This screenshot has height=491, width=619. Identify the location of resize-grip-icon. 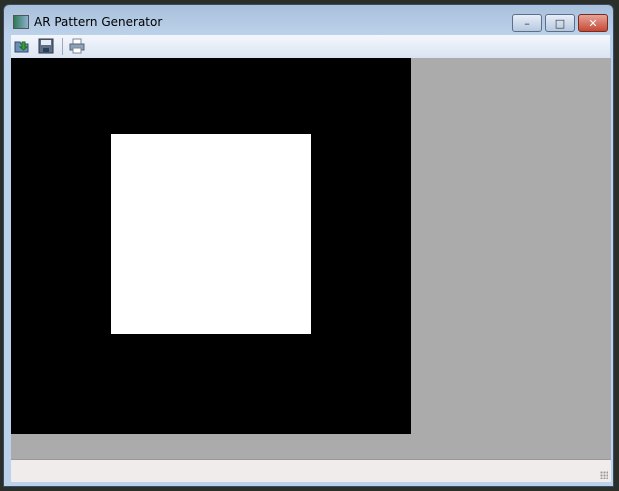
(604, 475).